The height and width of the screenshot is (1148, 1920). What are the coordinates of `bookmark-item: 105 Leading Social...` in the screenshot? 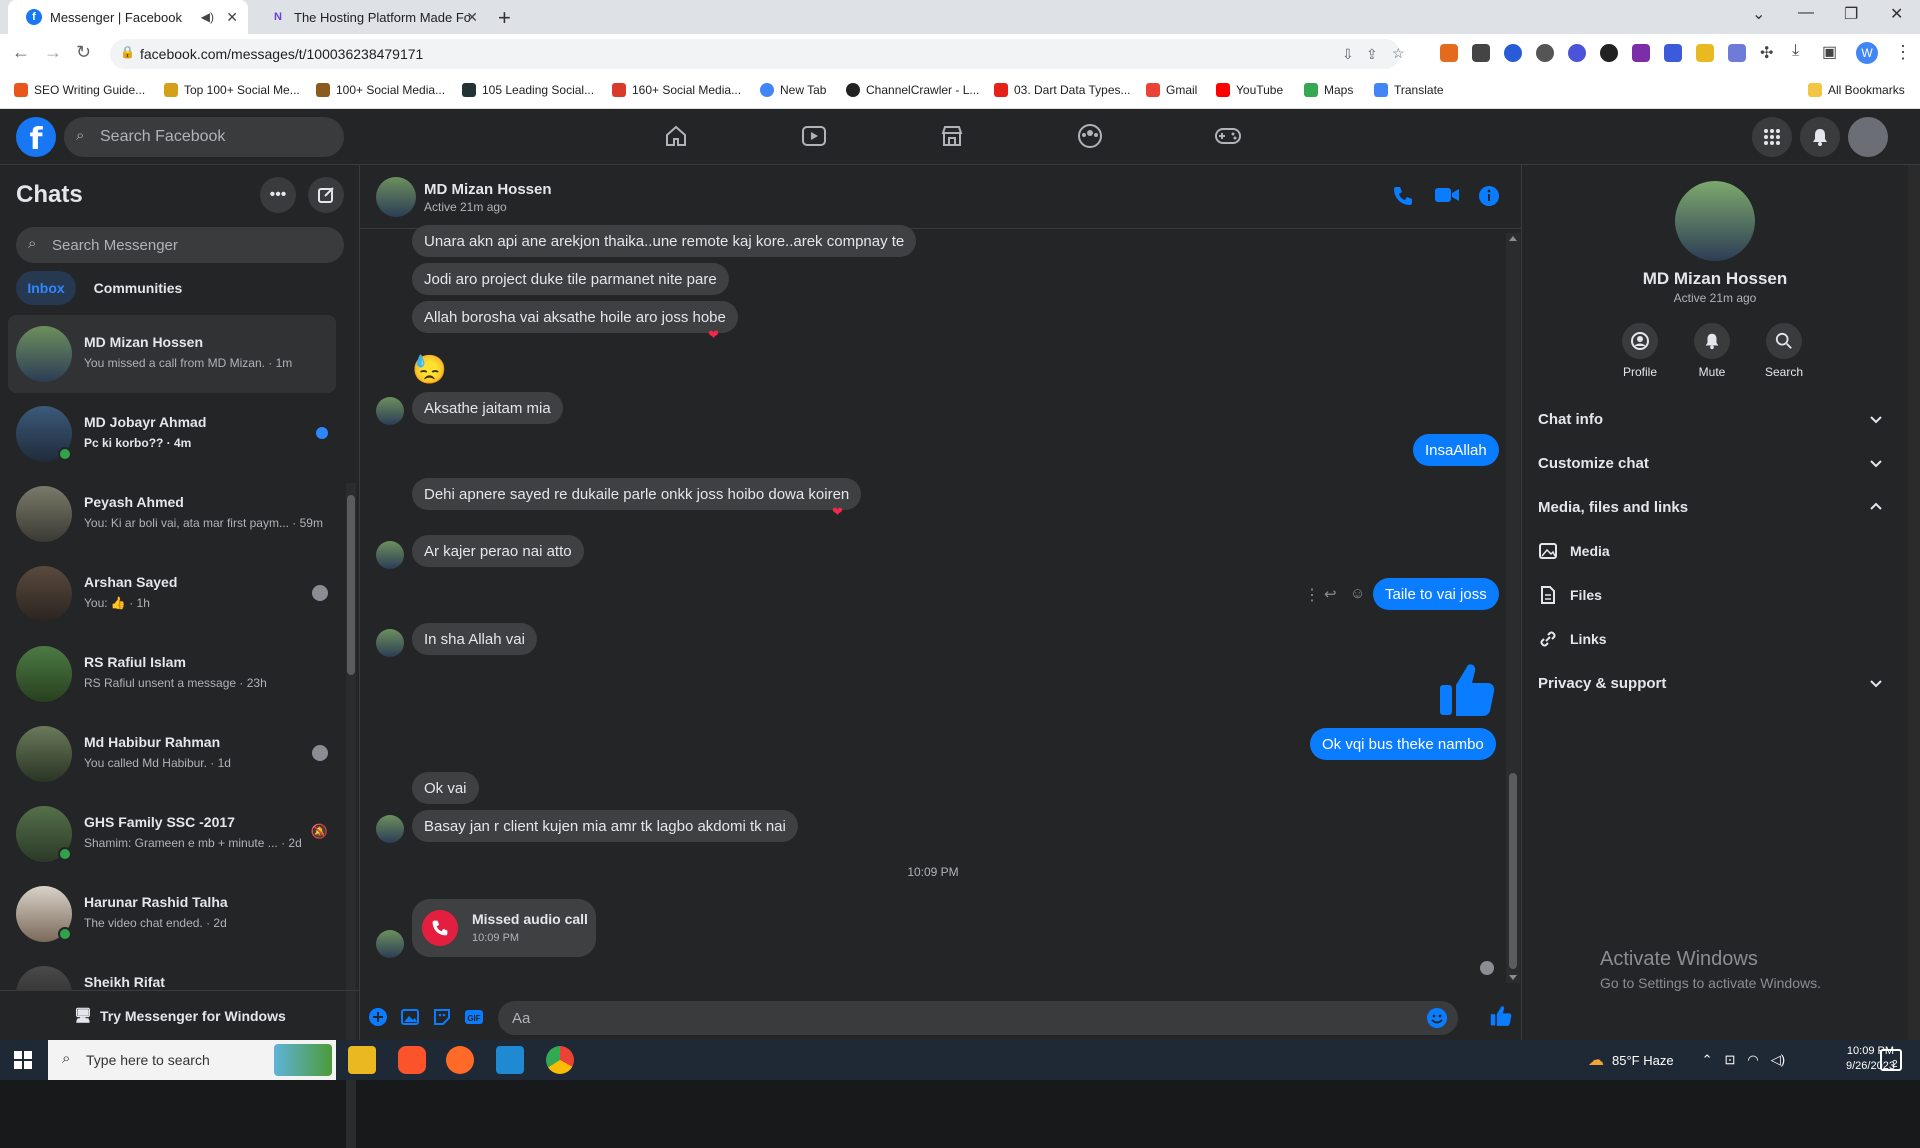 It's located at (528, 90).